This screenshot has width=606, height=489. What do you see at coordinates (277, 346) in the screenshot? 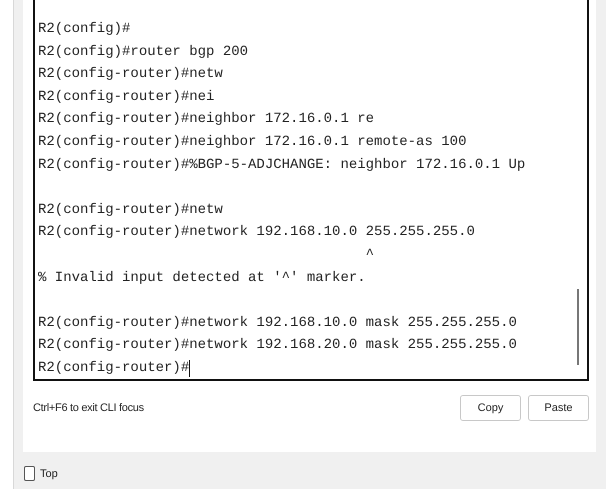
I see `terminal-line: R2(config-router)#network 192.168.20.0 mask 255.255.255.0` at bounding box center [277, 346].